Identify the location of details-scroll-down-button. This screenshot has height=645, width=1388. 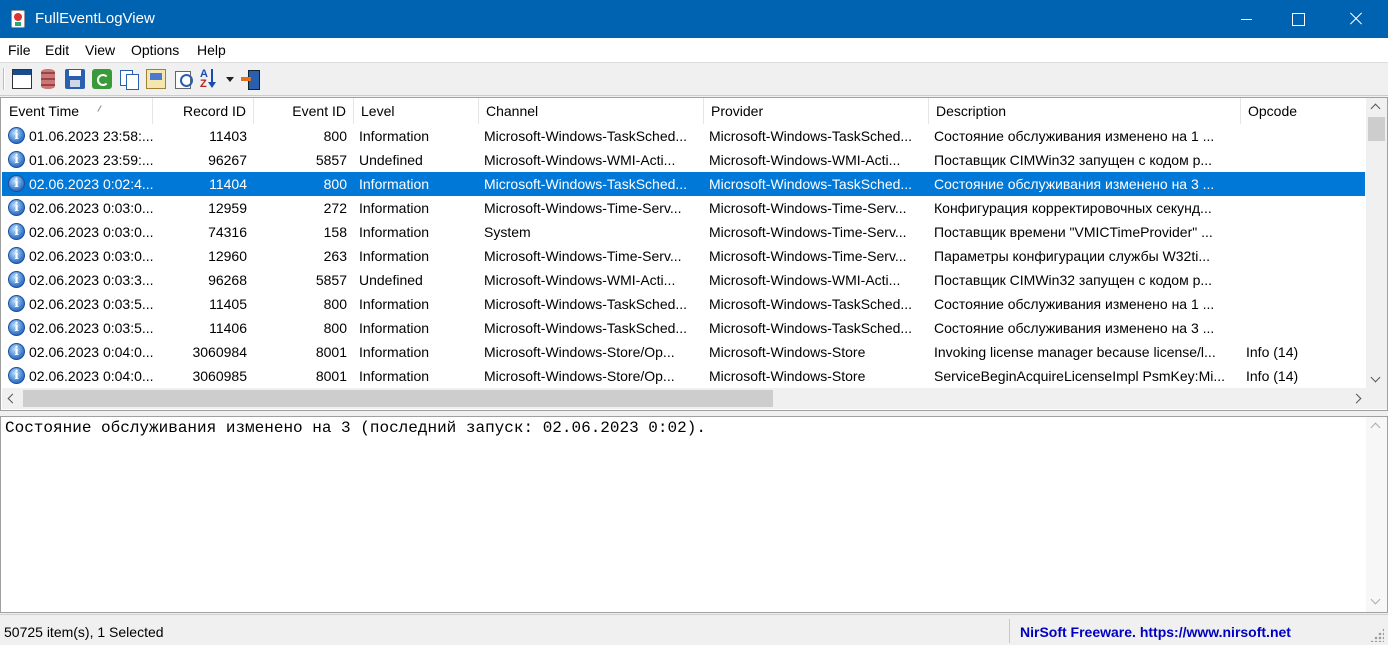
(1376, 601).